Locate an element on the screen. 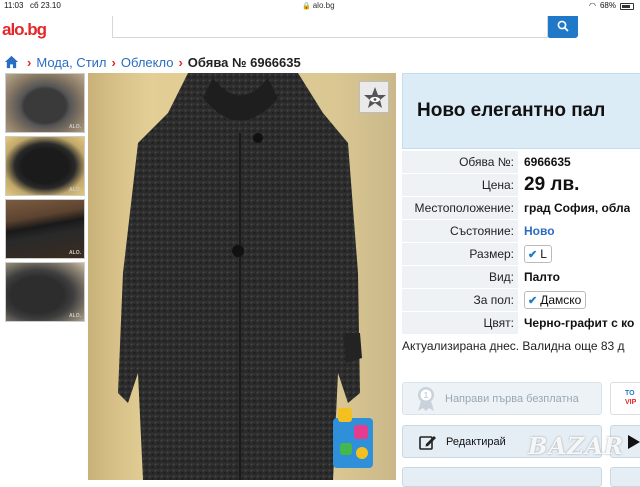 The image size is (640, 487). free-boost-label: Направи първа безплатна is located at coordinates (512, 398).